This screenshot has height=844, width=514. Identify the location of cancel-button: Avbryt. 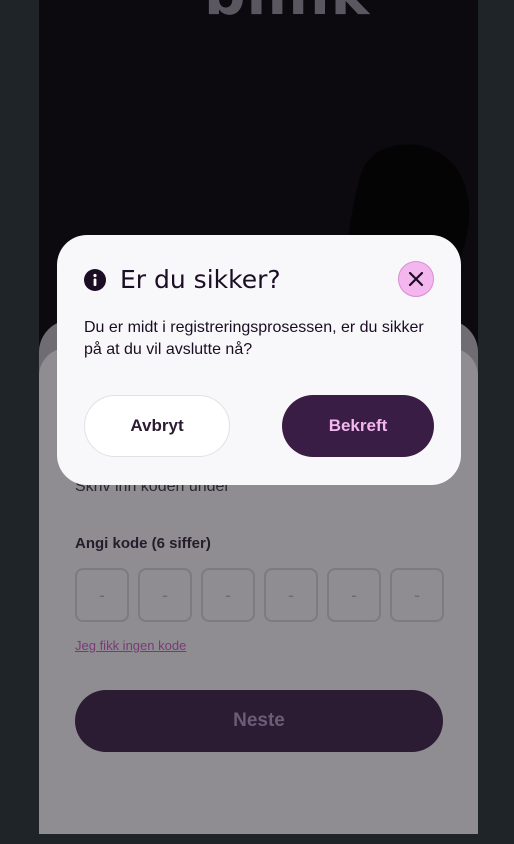
(157, 426).